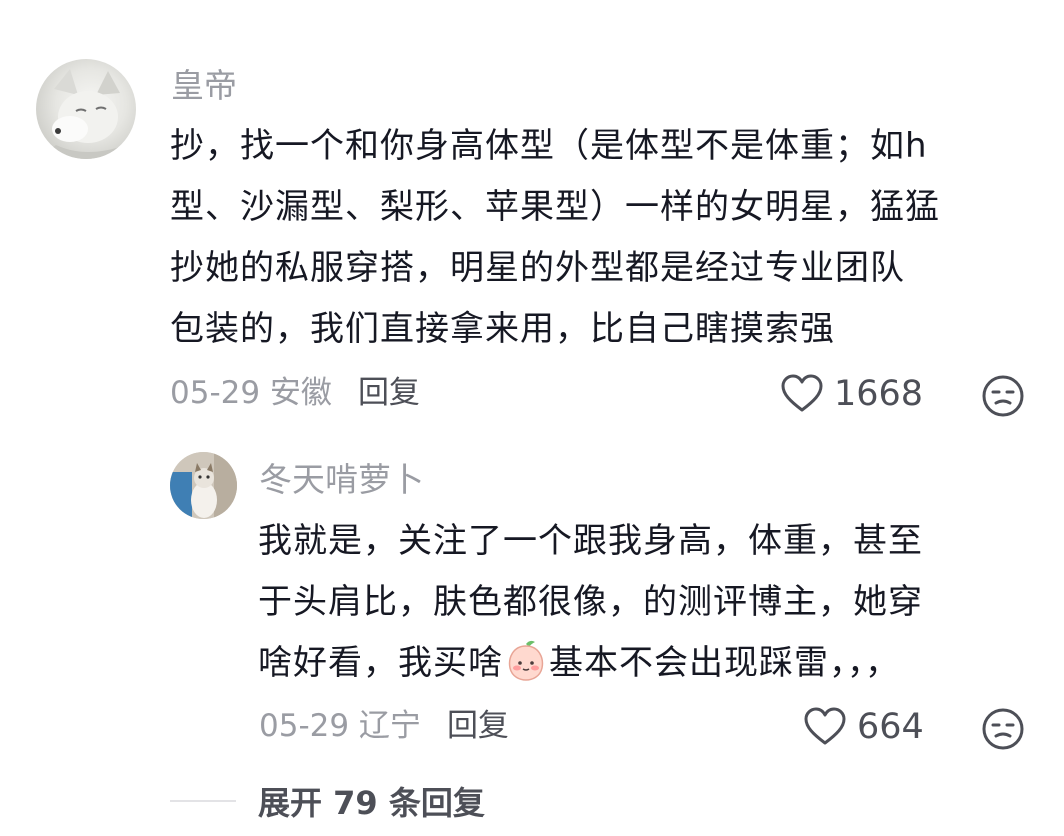 The image size is (1064, 836). What do you see at coordinates (502, 329) in the screenshot?
I see `comment-text-line: 包装的，我们直接拿来用，比自己瞎摸索强` at bounding box center [502, 329].